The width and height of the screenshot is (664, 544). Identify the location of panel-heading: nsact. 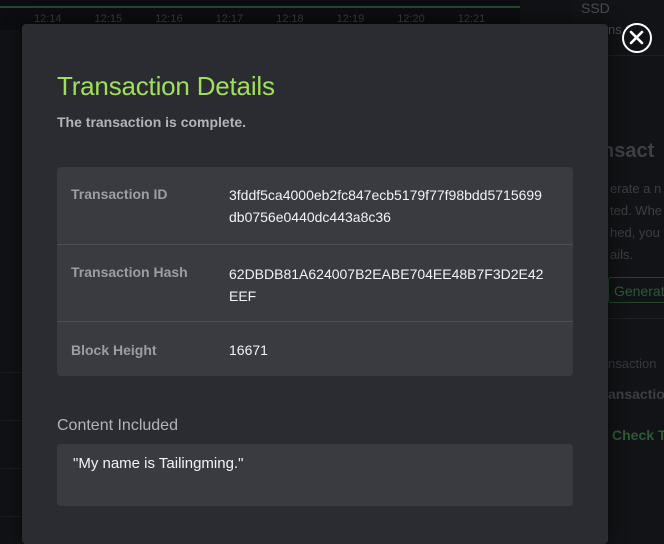
(628, 151).